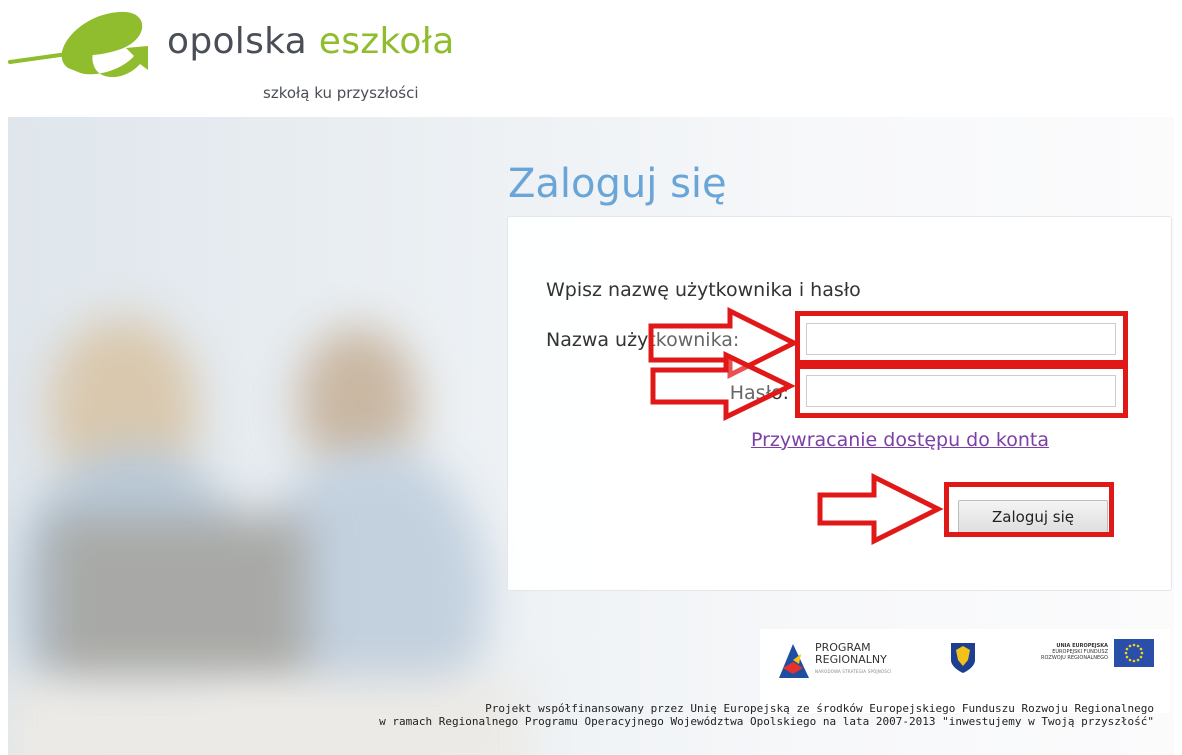 Image resolution: width=1182 pixels, height=755 pixels. I want to click on program-line2: REGIONALNY, so click(851, 659).